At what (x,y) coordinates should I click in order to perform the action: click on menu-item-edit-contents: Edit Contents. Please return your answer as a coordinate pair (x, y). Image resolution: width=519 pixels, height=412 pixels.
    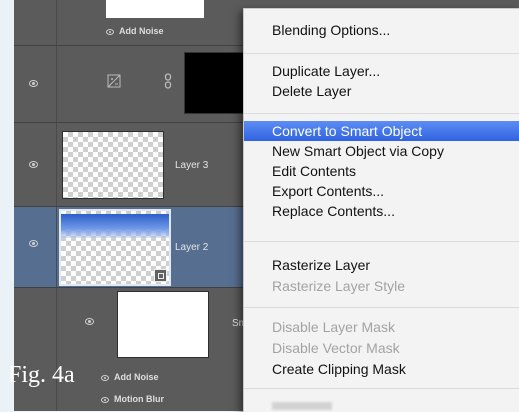
    Looking at the image, I should click on (381, 171).